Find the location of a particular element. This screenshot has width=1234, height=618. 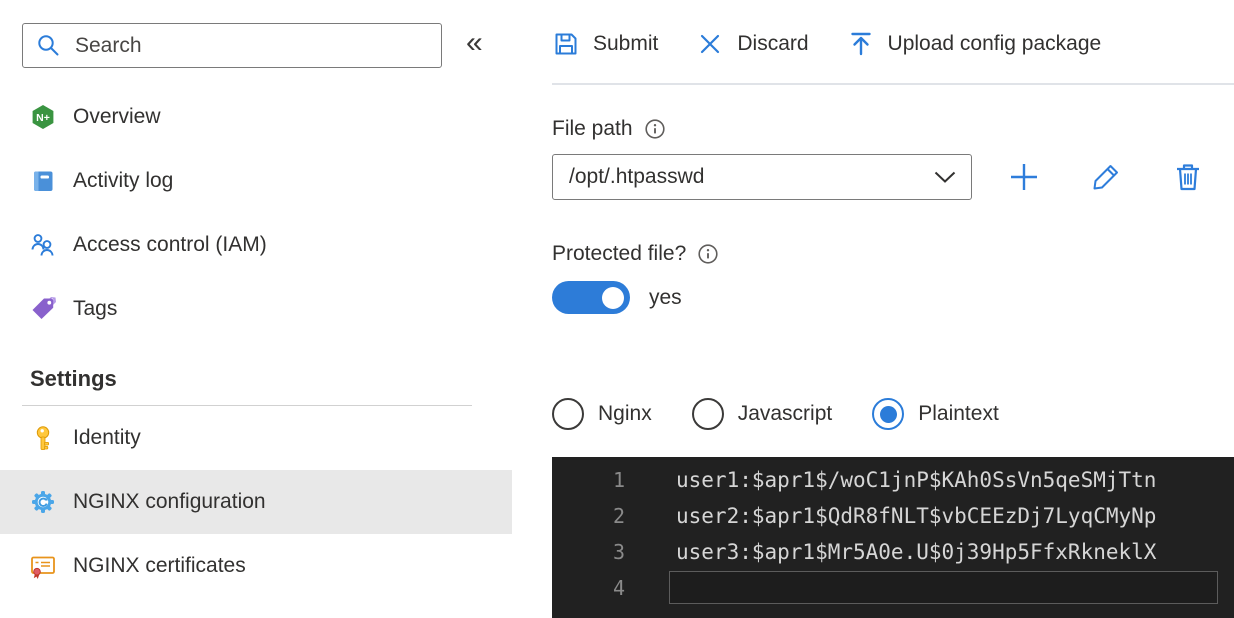

editor-line: 3 user3:$apr1$Mr5A0e.U$0j39Hp5FfxRkneklX is located at coordinates (893, 552).